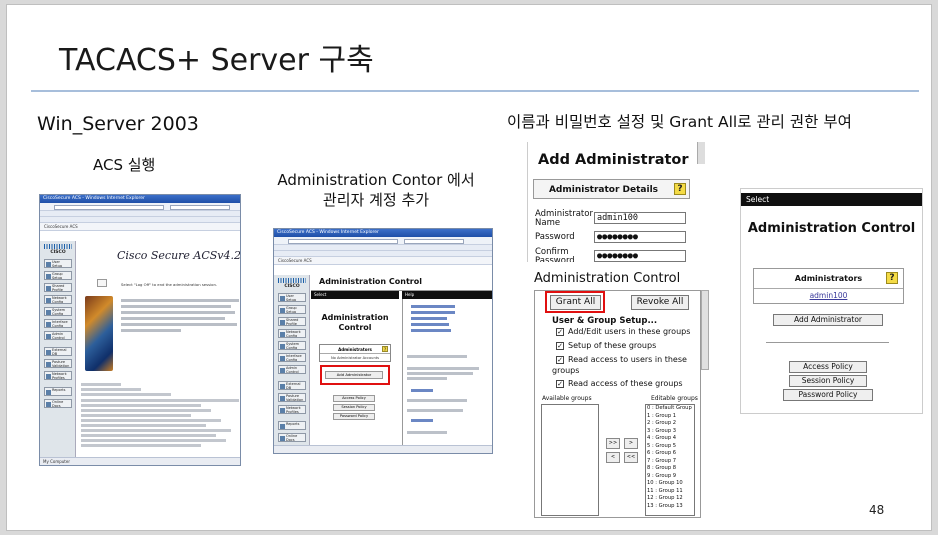 This screenshot has width=938, height=535. Describe the element at coordinates (555, 255) in the screenshot. I see `confirm-password-label: Confirm Password` at that location.